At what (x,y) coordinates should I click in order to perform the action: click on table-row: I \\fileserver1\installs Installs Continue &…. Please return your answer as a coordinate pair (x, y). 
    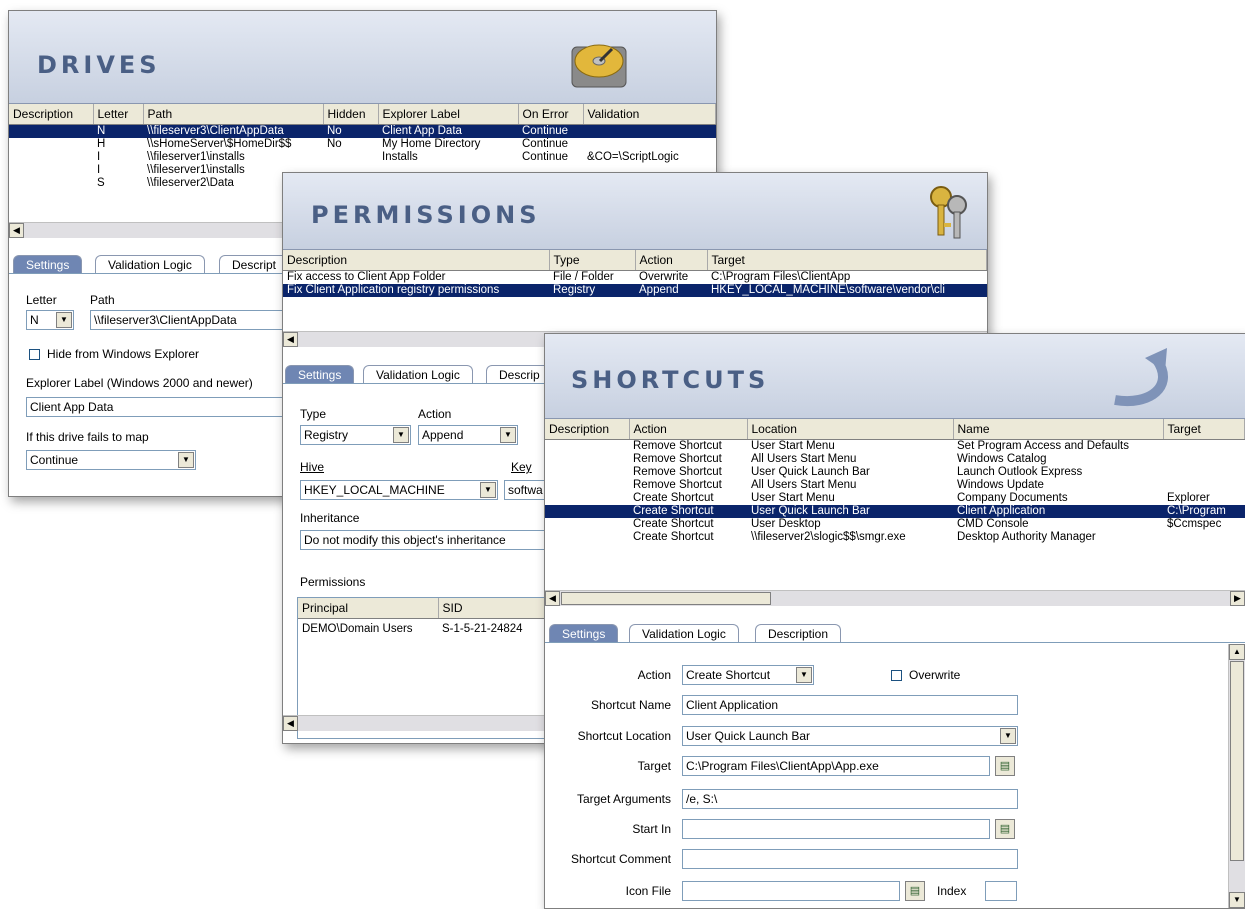
    Looking at the image, I should click on (362, 157).